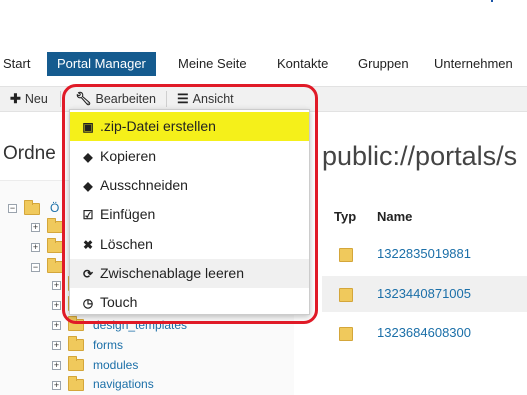  I want to click on menu-item-label: Kopieren, so click(128, 156).